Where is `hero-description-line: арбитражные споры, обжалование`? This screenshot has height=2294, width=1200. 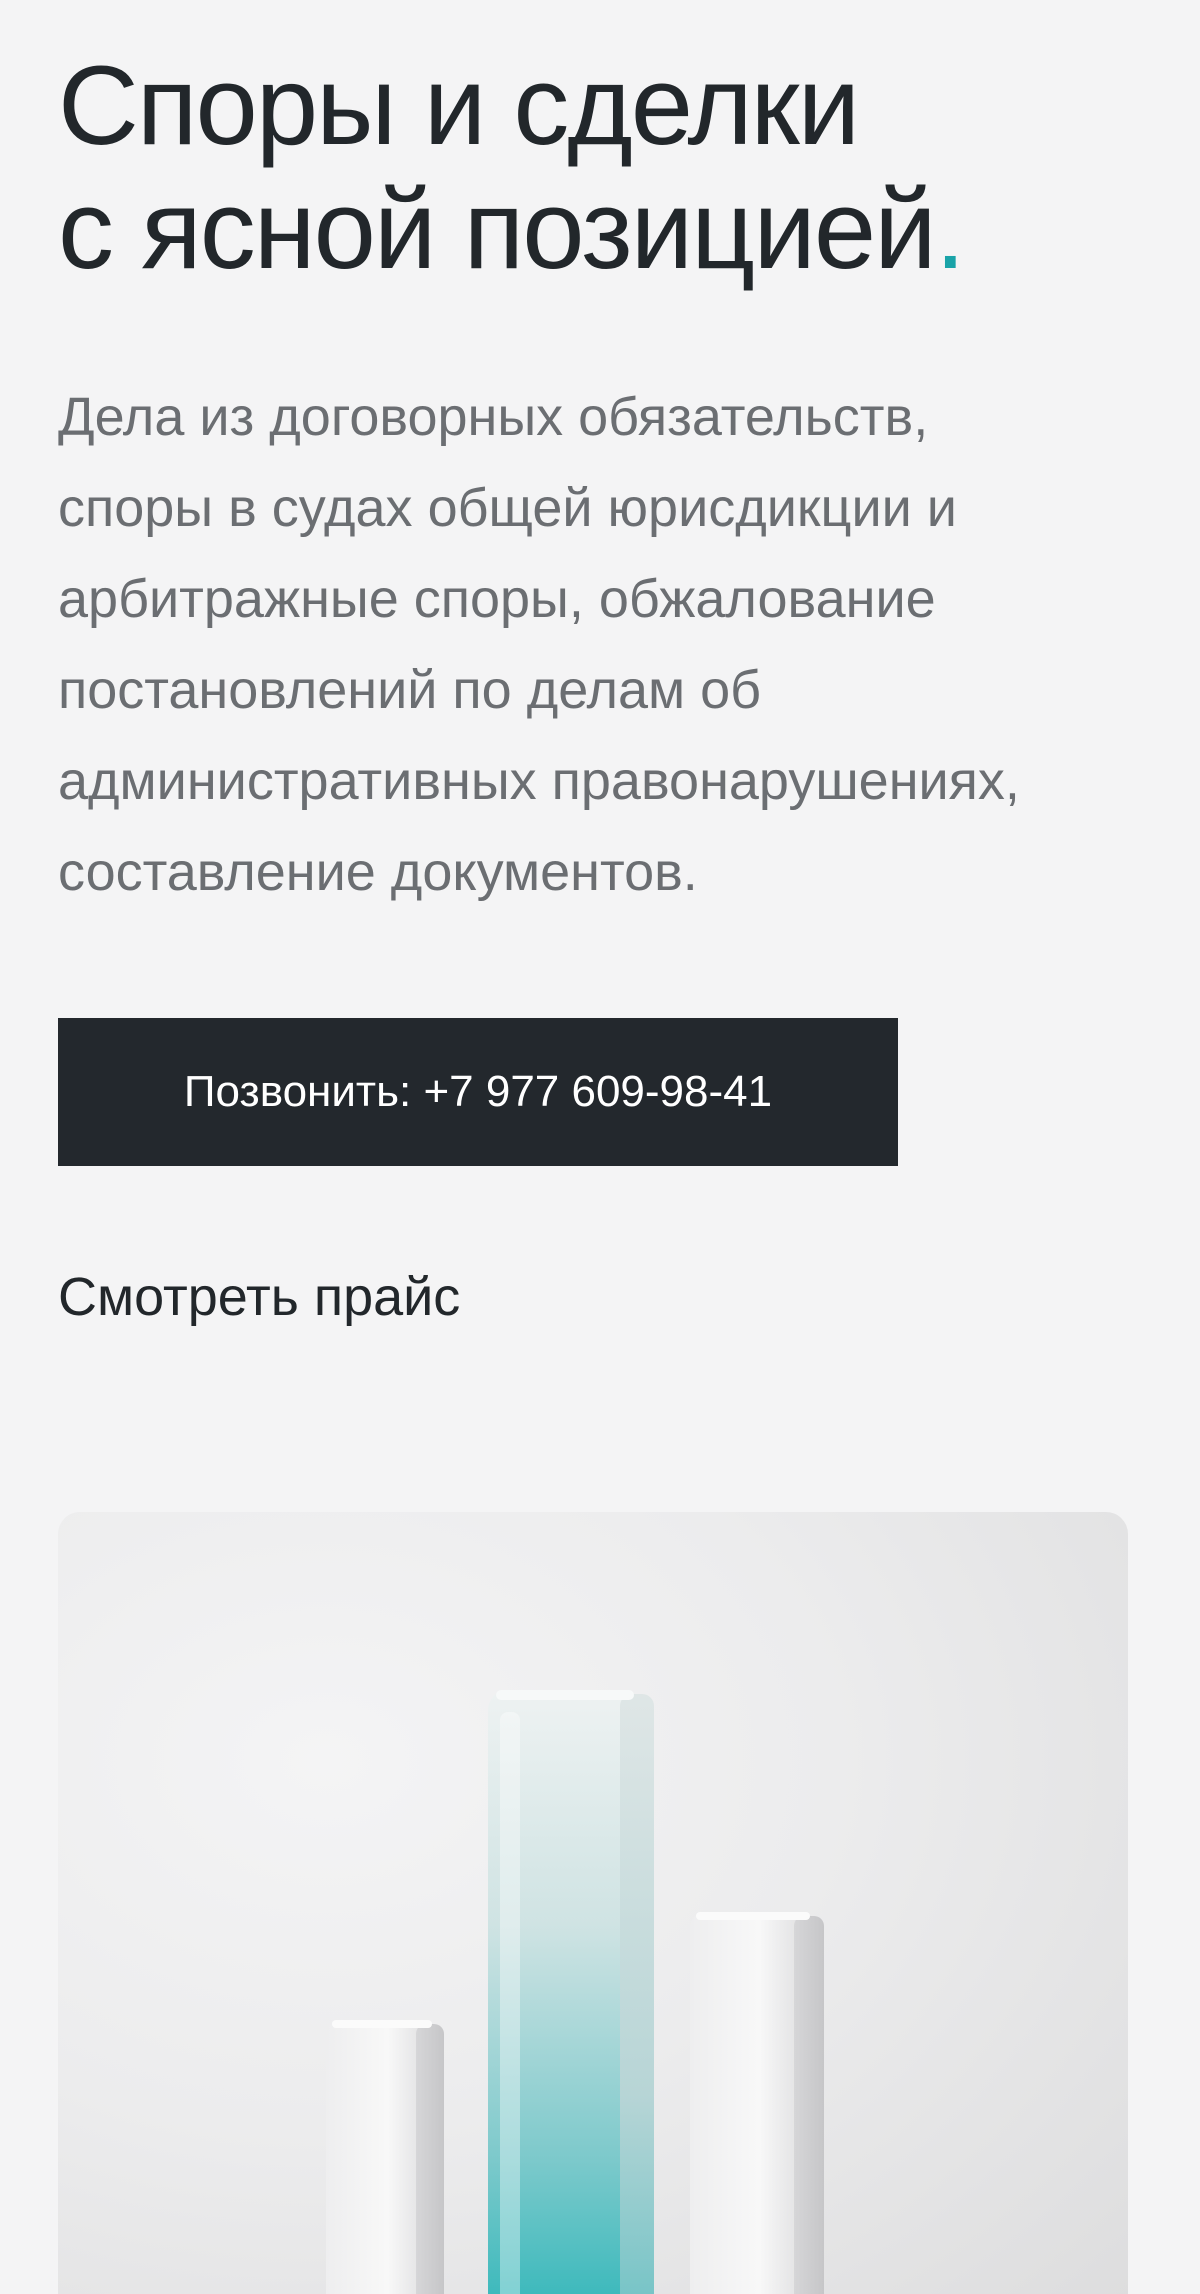
hero-description-line: арбитражные споры, обжалование is located at coordinates (497, 599).